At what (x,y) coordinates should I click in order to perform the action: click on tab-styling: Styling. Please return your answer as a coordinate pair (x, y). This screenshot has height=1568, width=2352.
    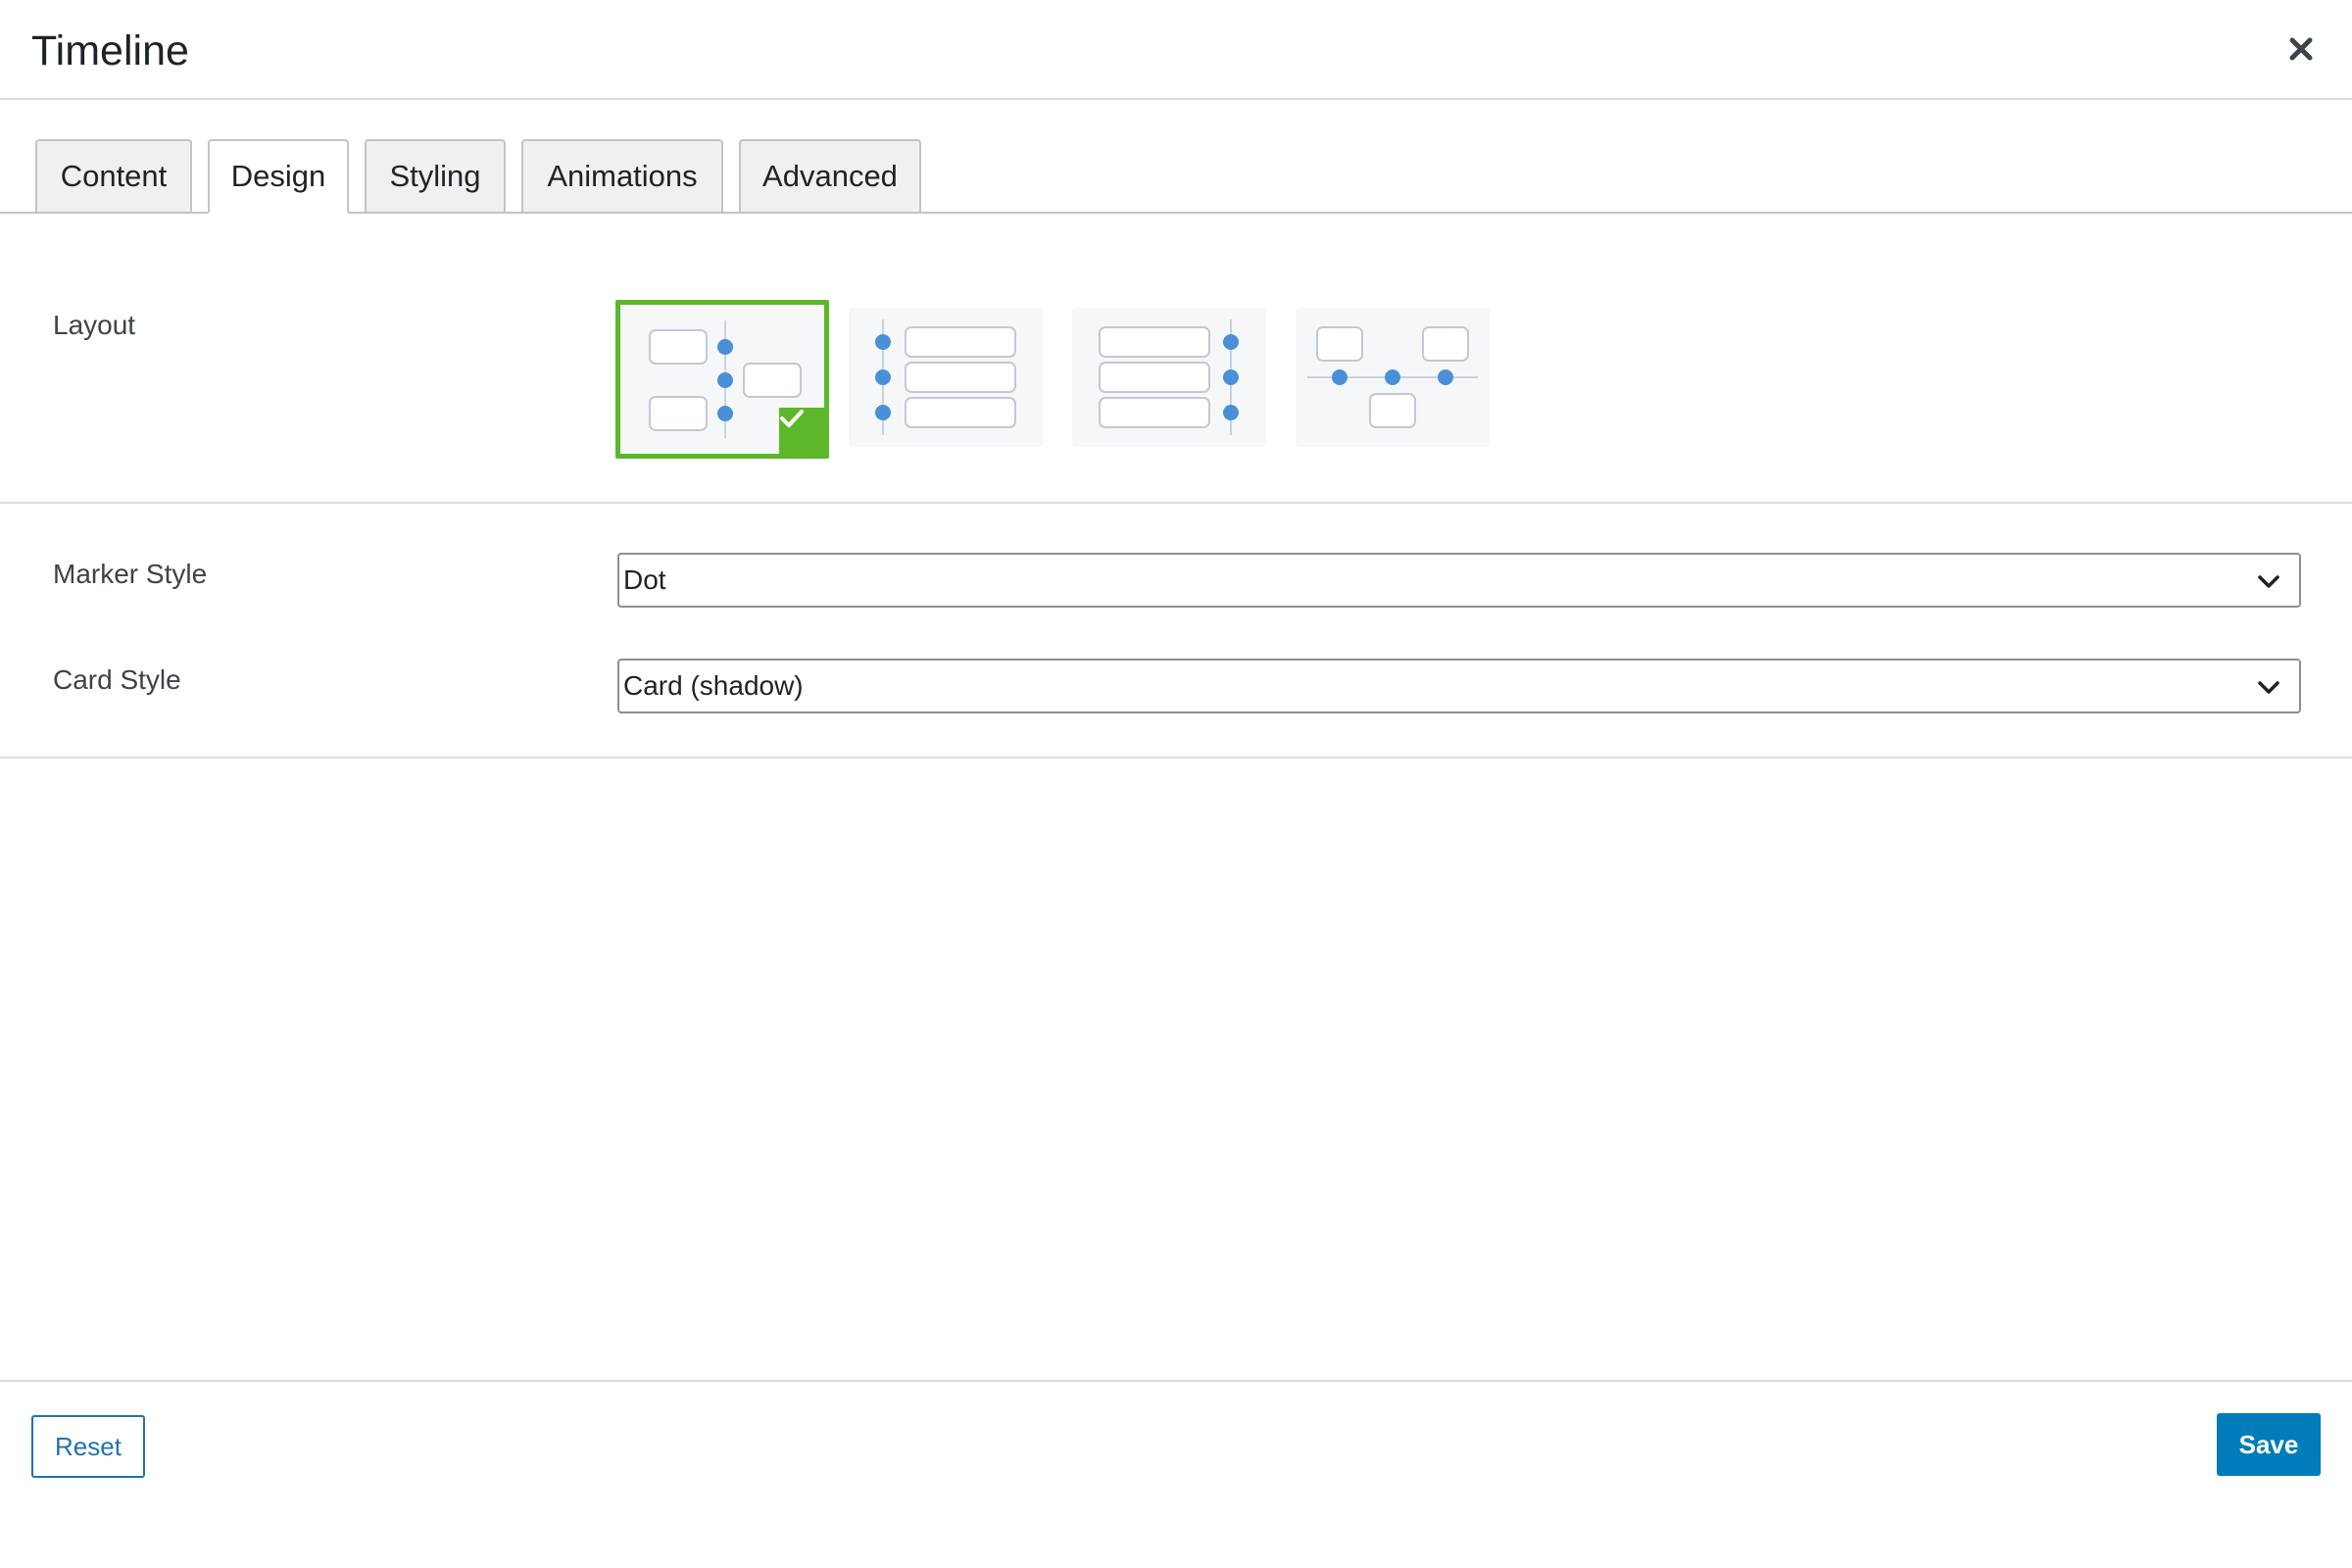
    Looking at the image, I should click on (435, 176).